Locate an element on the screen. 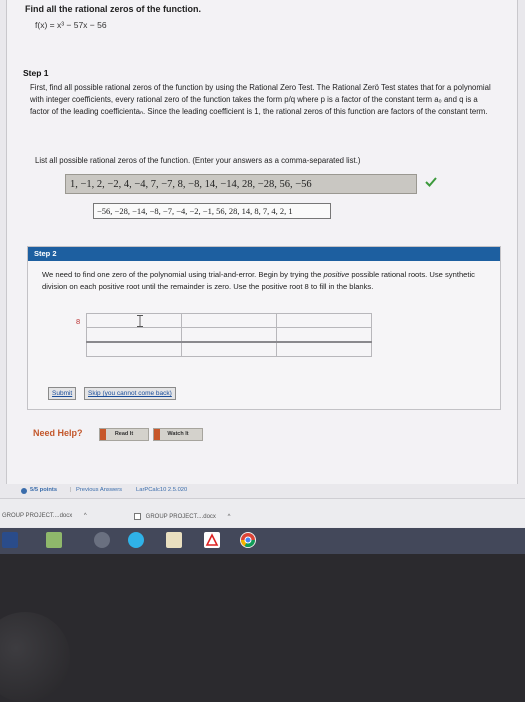 This screenshot has height=702, width=525. text-cursor-icon is located at coordinates (140, 321).